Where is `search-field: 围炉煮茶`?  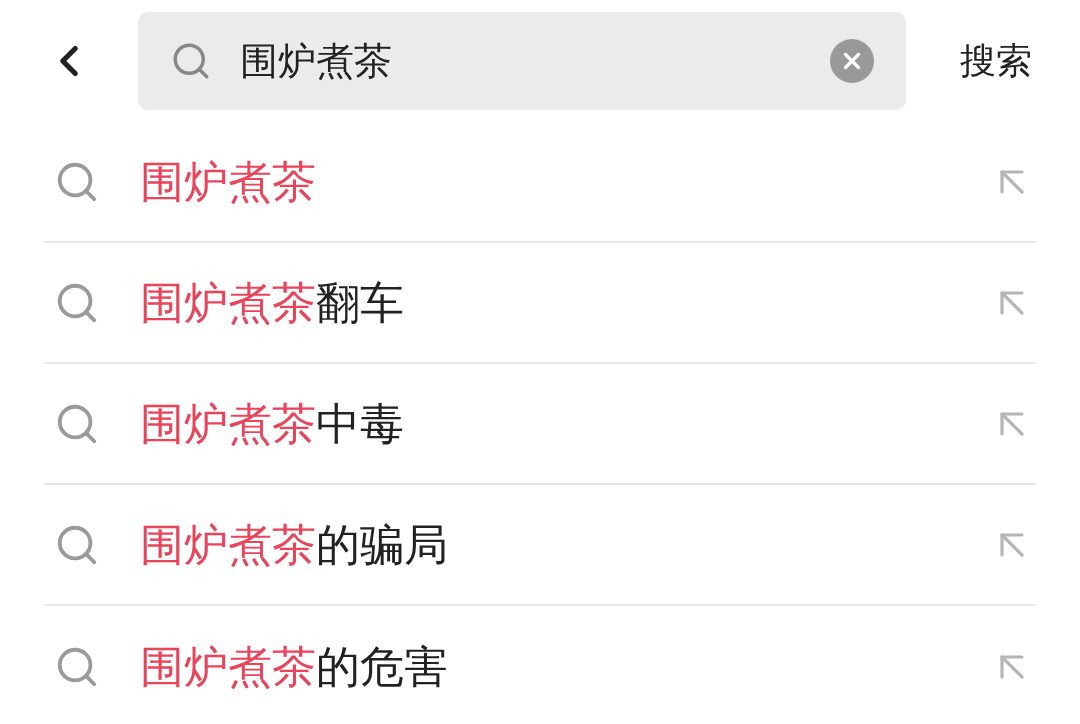 search-field: 围炉煮茶 is located at coordinates (535, 61).